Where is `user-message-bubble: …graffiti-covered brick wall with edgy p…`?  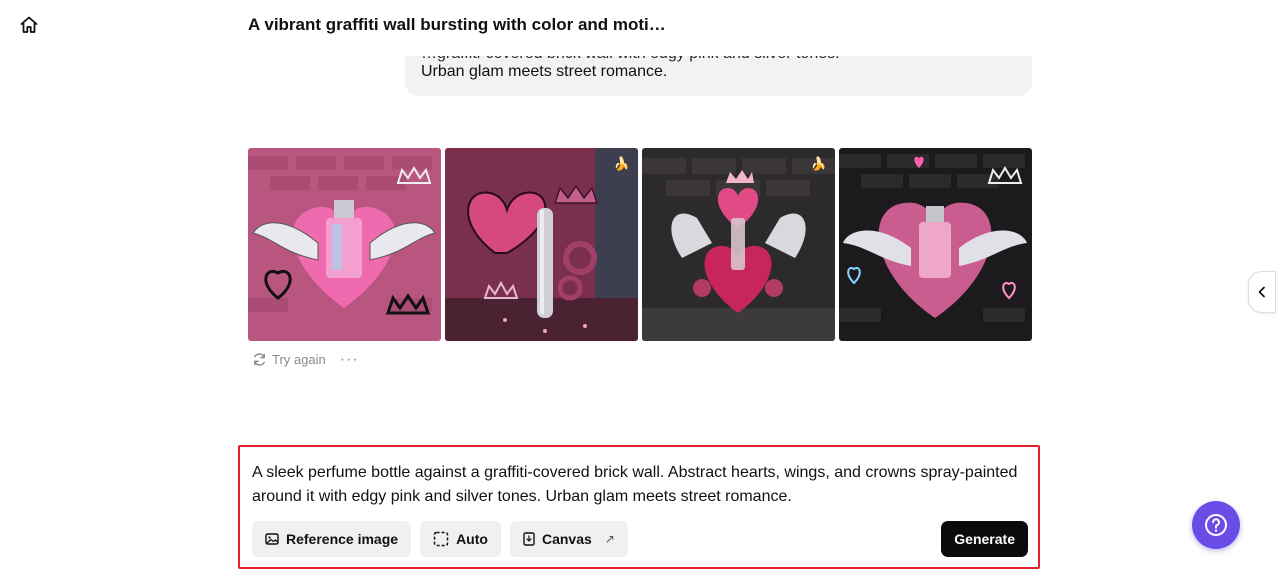
user-message-bubble: …graffiti-covered brick wall with edgy p… is located at coordinates (718, 73).